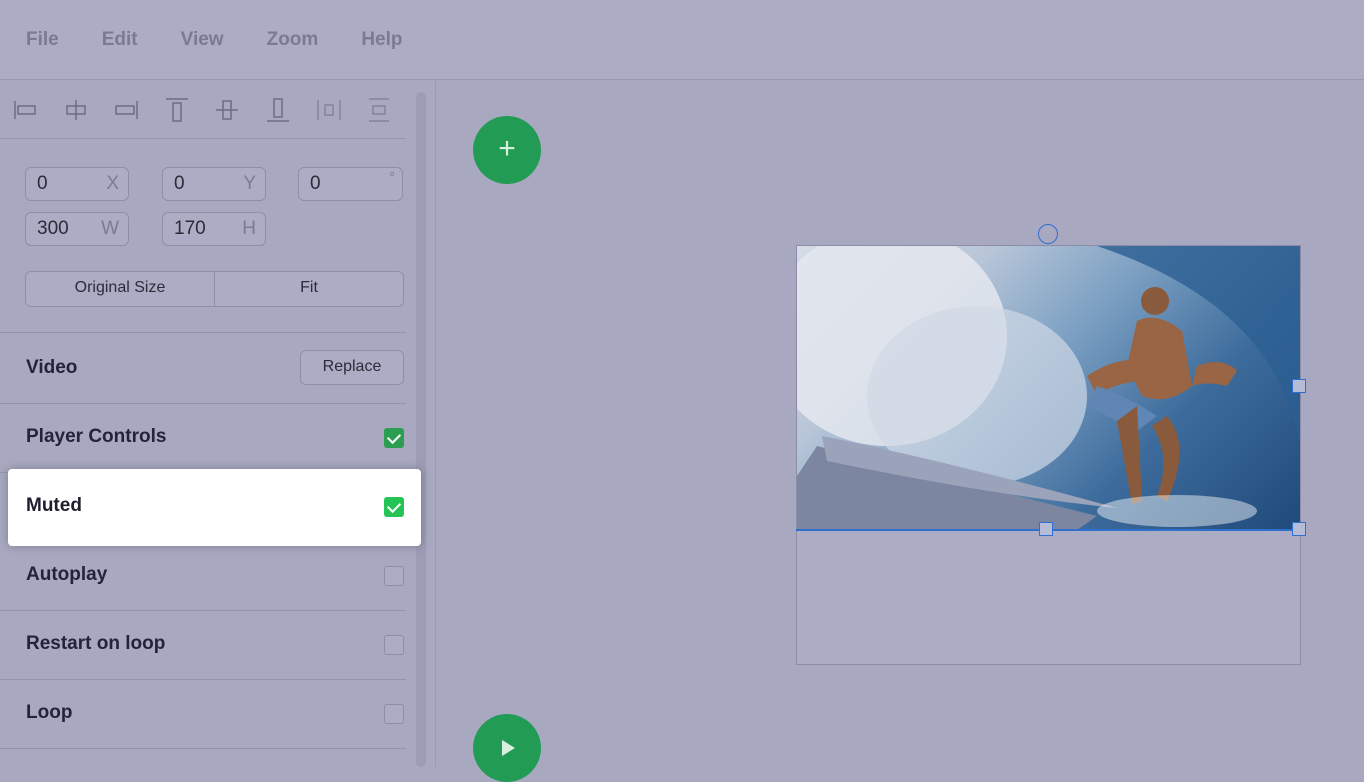 This screenshot has height=782, width=1364. Describe the element at coordinates (315, 183) in the screenshot. I see `rotation-value: 0` at that location.